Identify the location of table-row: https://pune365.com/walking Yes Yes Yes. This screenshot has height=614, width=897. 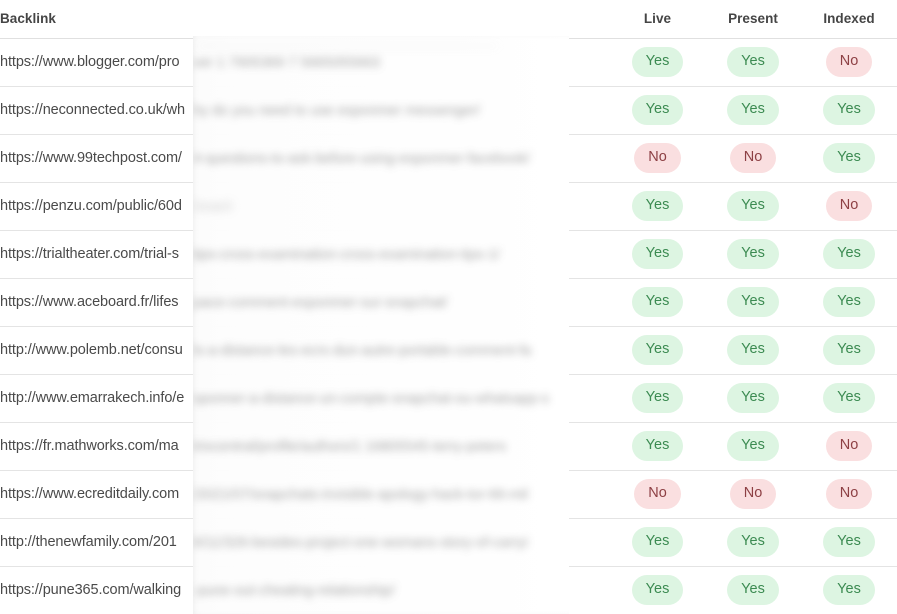
(448, 590).